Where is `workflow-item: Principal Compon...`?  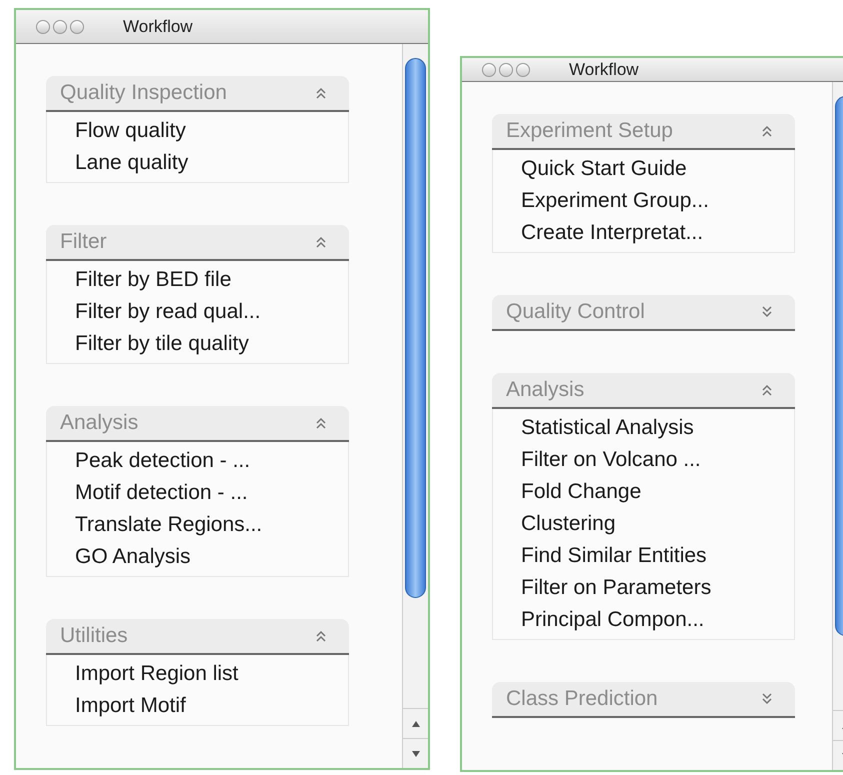
workflow-item: Principal Compon... is located at coordinates (643, 620).